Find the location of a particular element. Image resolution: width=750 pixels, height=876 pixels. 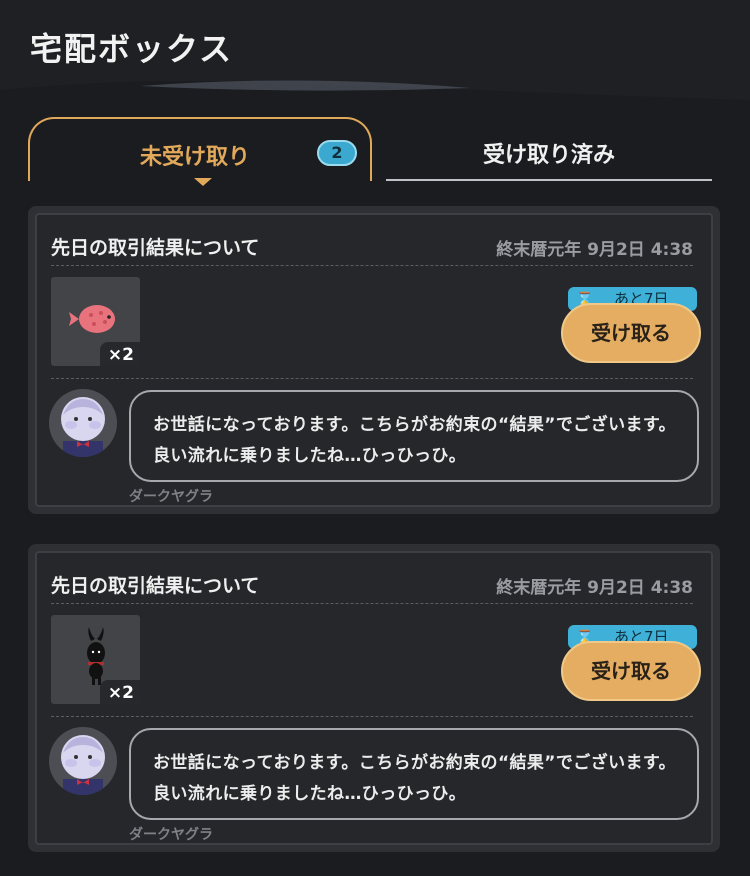

tab-received: 受け取り済み is located at coordinates (549, 149).